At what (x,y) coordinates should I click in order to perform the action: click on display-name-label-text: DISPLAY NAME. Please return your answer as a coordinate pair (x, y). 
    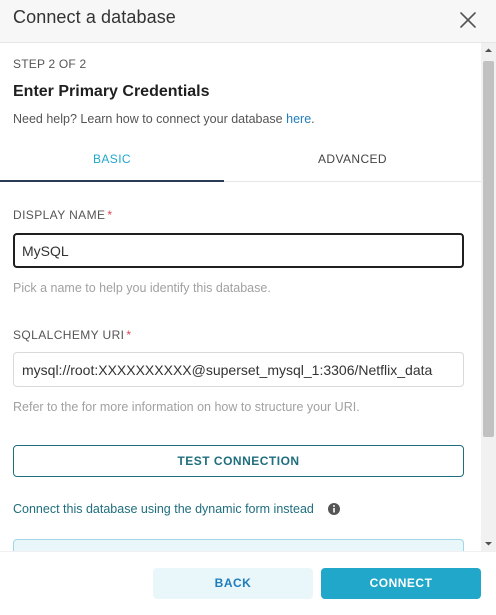
    Looking at the image, I should click on (59, 215).